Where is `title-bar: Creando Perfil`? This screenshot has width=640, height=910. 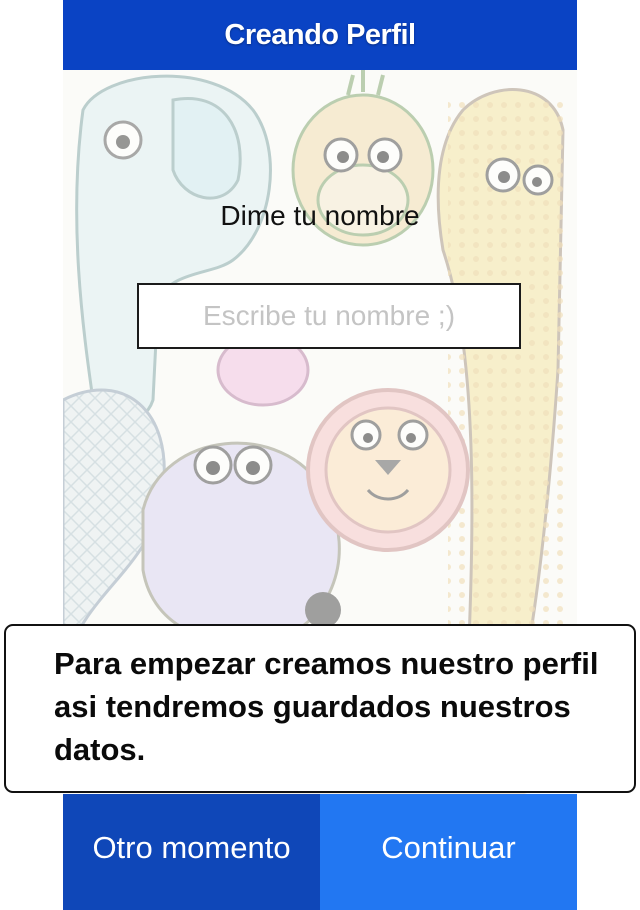 title-bar: Creando Perfil is located at coordinates (320, 35).